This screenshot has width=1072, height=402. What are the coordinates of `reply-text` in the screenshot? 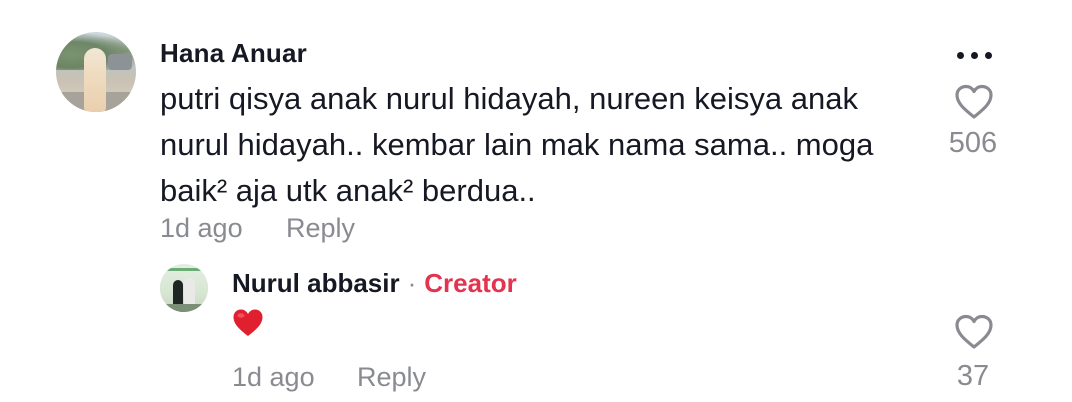 It's located at (248, 323).